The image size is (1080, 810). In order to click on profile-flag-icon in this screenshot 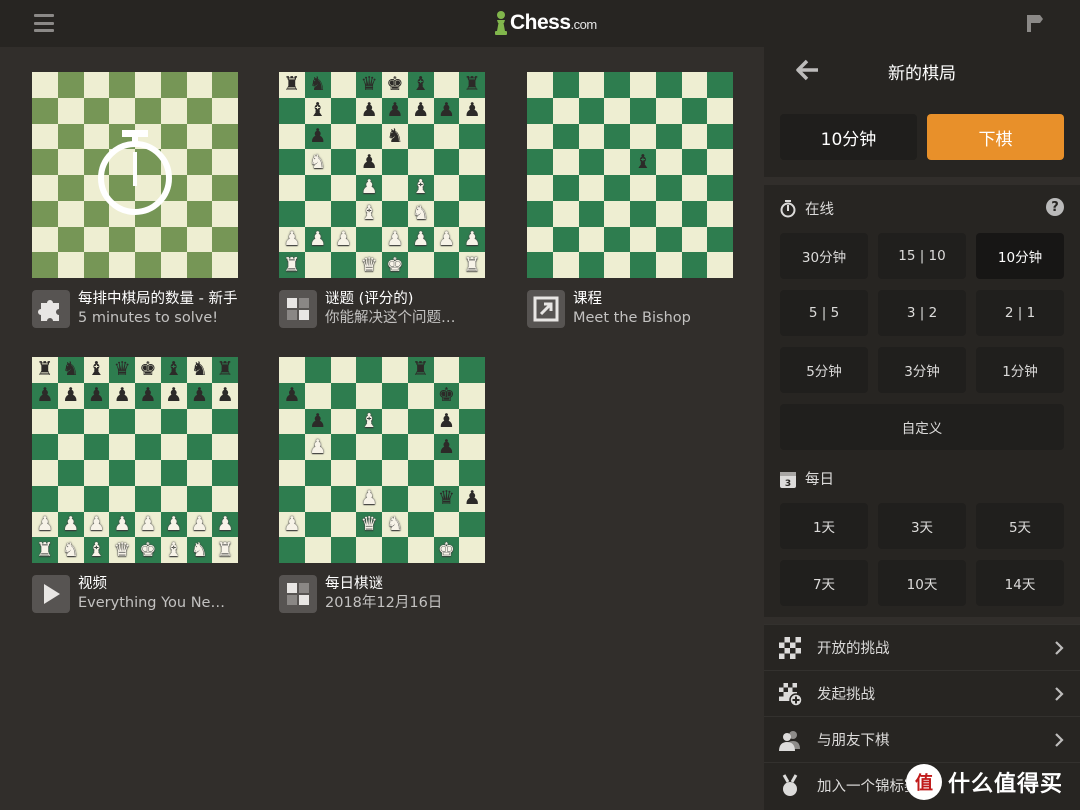, I will do `click(1035, 23)`.